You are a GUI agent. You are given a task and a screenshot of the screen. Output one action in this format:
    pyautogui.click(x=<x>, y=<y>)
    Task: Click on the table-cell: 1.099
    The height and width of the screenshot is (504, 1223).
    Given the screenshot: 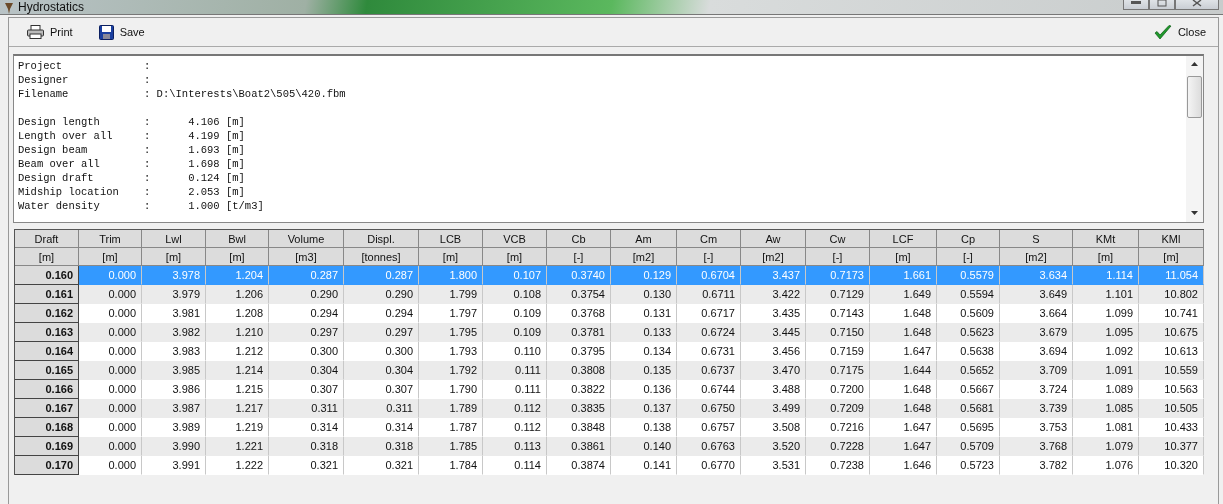 What is the action you would take?
    pyautogui.click(x=1106, y=313)
    